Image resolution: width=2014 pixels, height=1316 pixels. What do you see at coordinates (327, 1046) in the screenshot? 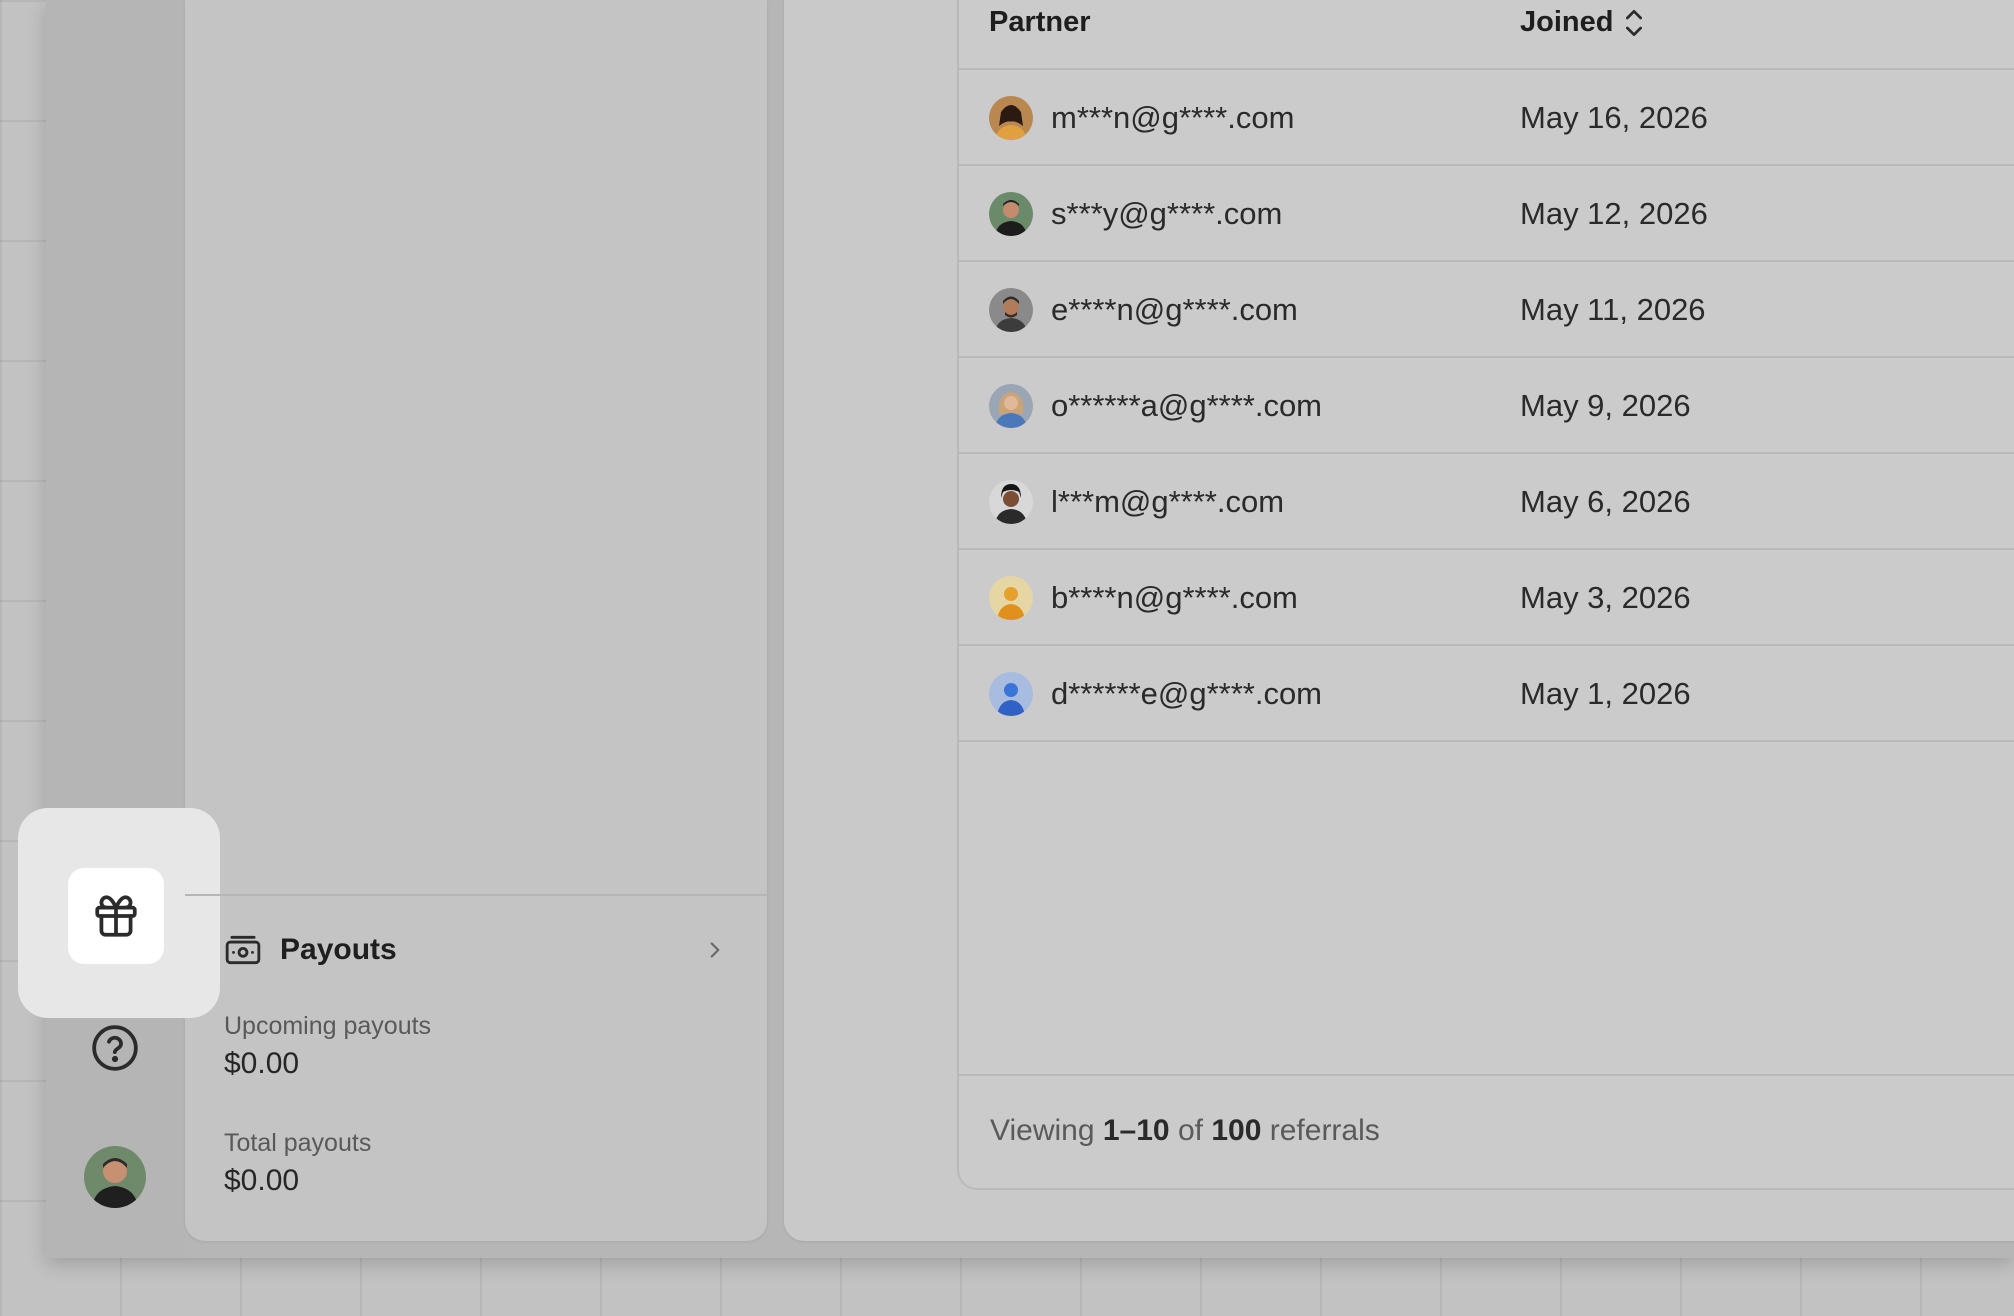
I see `upcoming-payouts: Upcoming payouts $0.00` at bounding box center [327, 1046].